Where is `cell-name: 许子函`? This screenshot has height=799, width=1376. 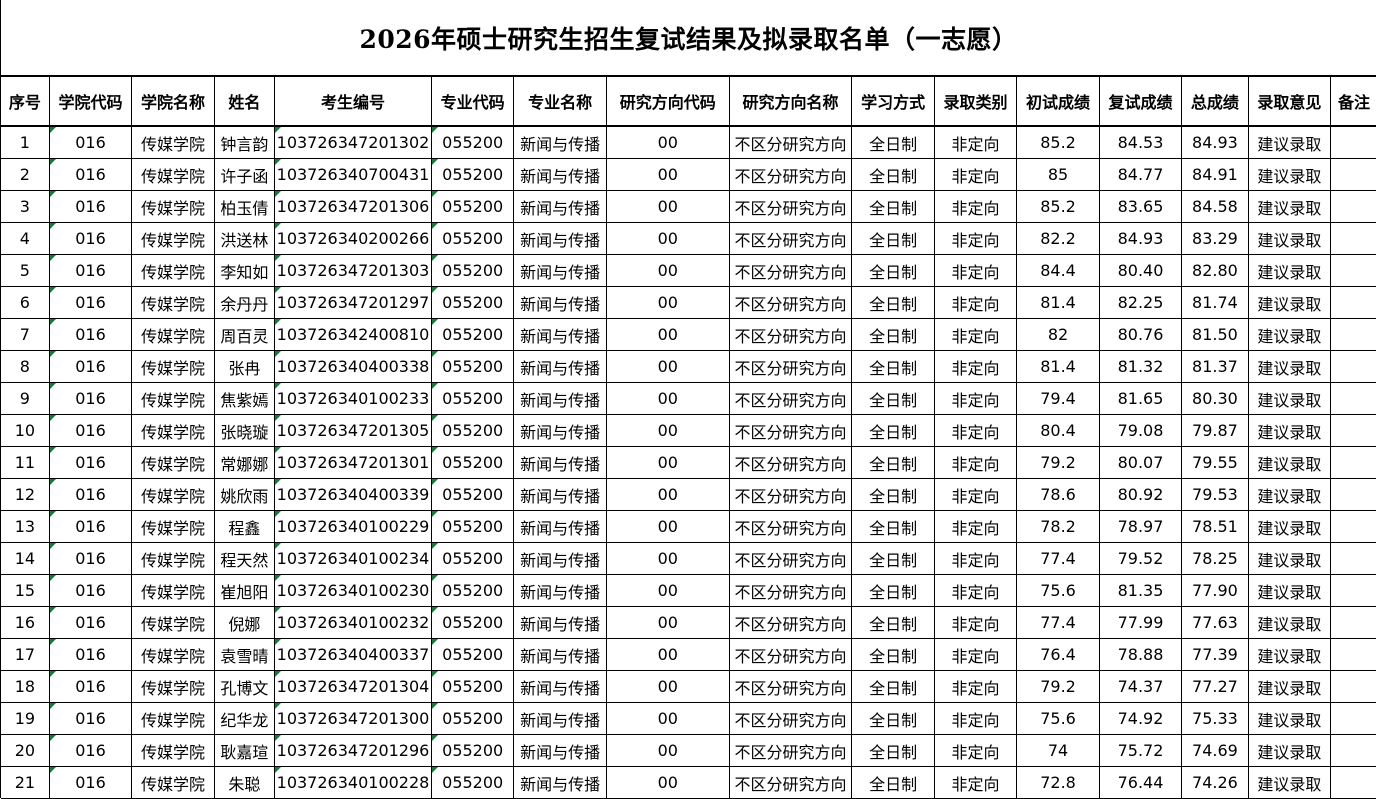 cell-name: 许子函 is located at coordinates (244, 174).